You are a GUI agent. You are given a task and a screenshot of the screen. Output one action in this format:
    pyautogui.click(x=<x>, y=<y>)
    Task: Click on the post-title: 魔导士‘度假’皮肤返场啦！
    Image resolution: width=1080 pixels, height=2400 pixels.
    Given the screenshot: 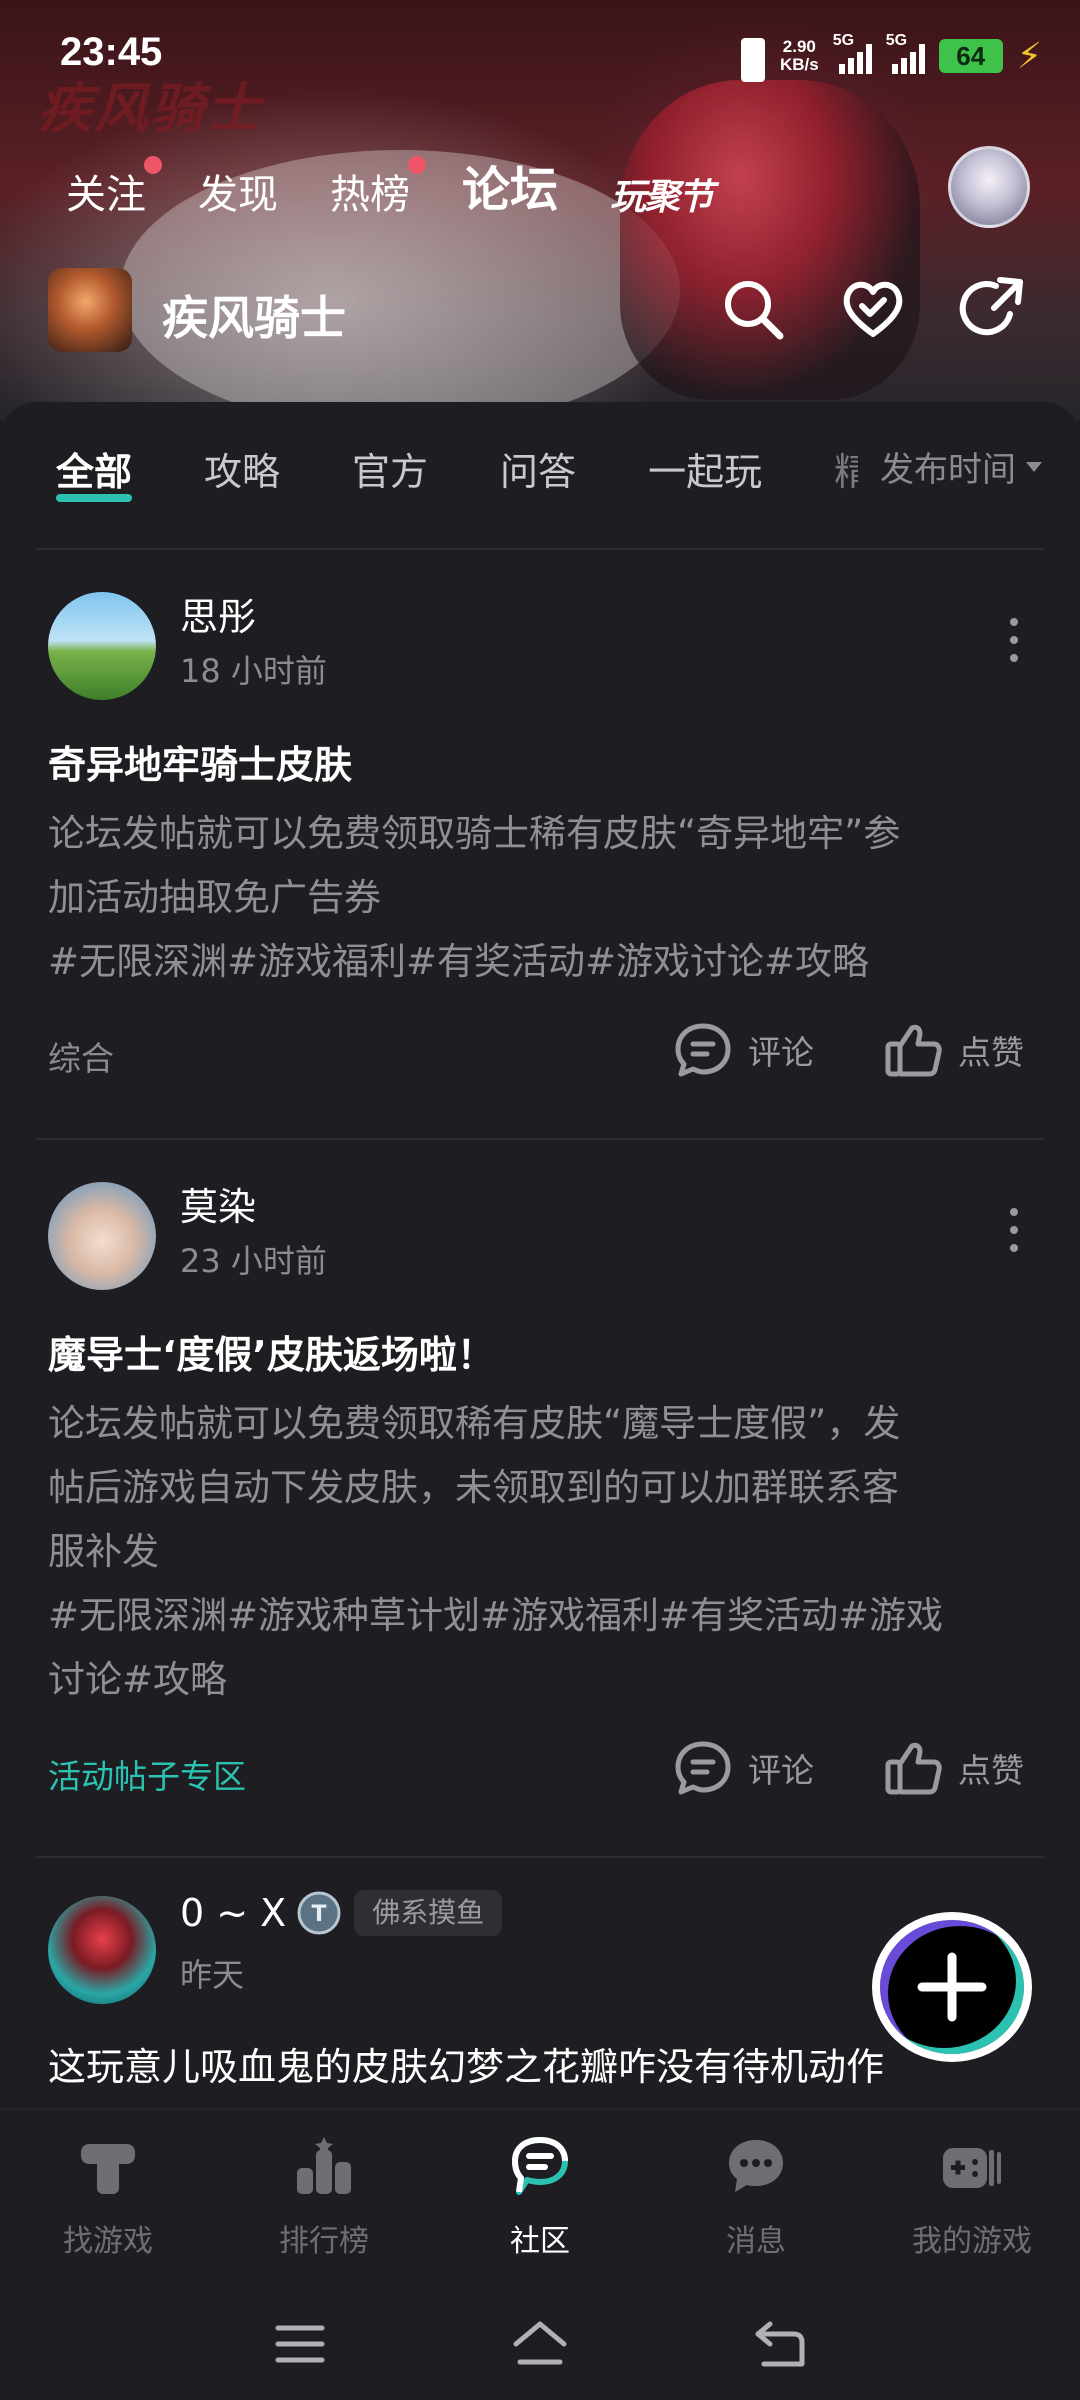 What is the action you would take?
    pyautogui.click(x=271, y=1351)
    